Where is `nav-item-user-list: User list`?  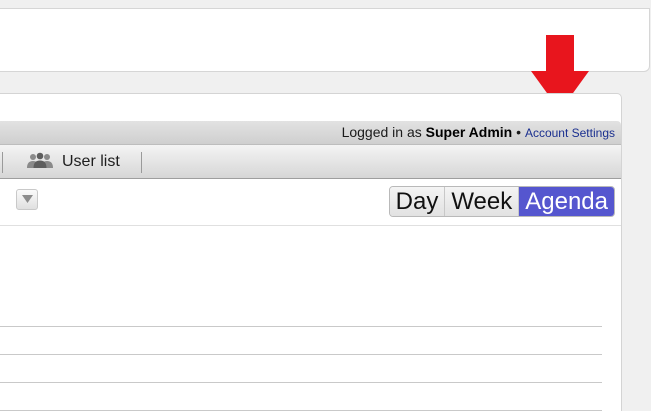
nav-item-user-list: User list is located at coordinates (73, 162).